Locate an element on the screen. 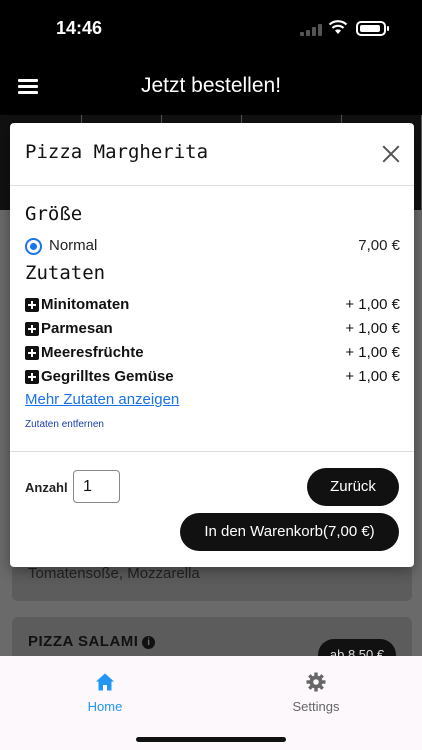 The width and height of the screenshot is (422, 750). gear-icon is located at coordinates (316, 682).